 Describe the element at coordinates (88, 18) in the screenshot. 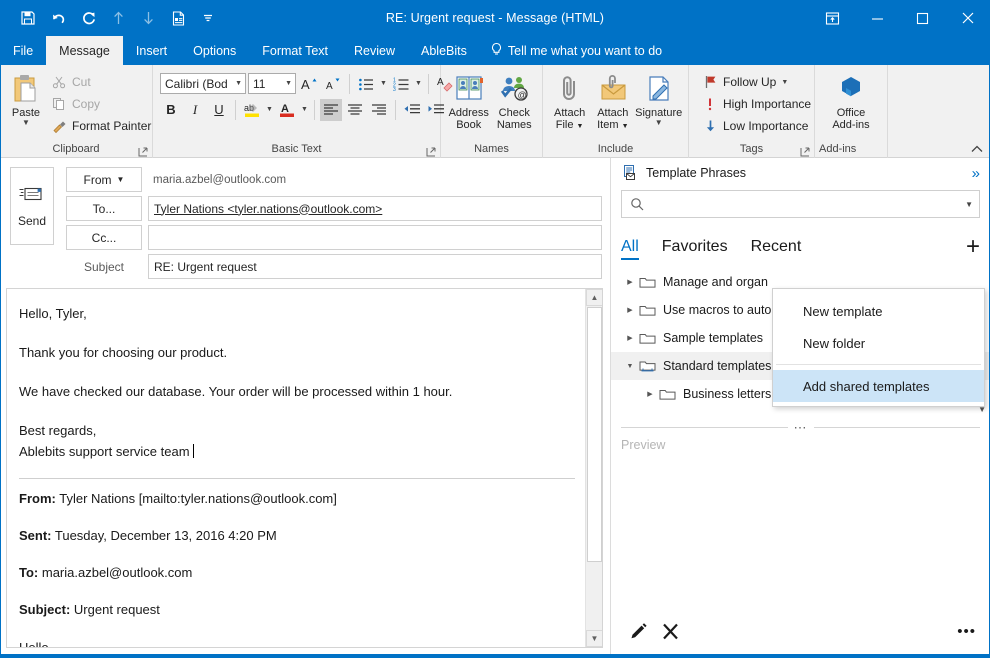

I see `redo-icon` at that location.